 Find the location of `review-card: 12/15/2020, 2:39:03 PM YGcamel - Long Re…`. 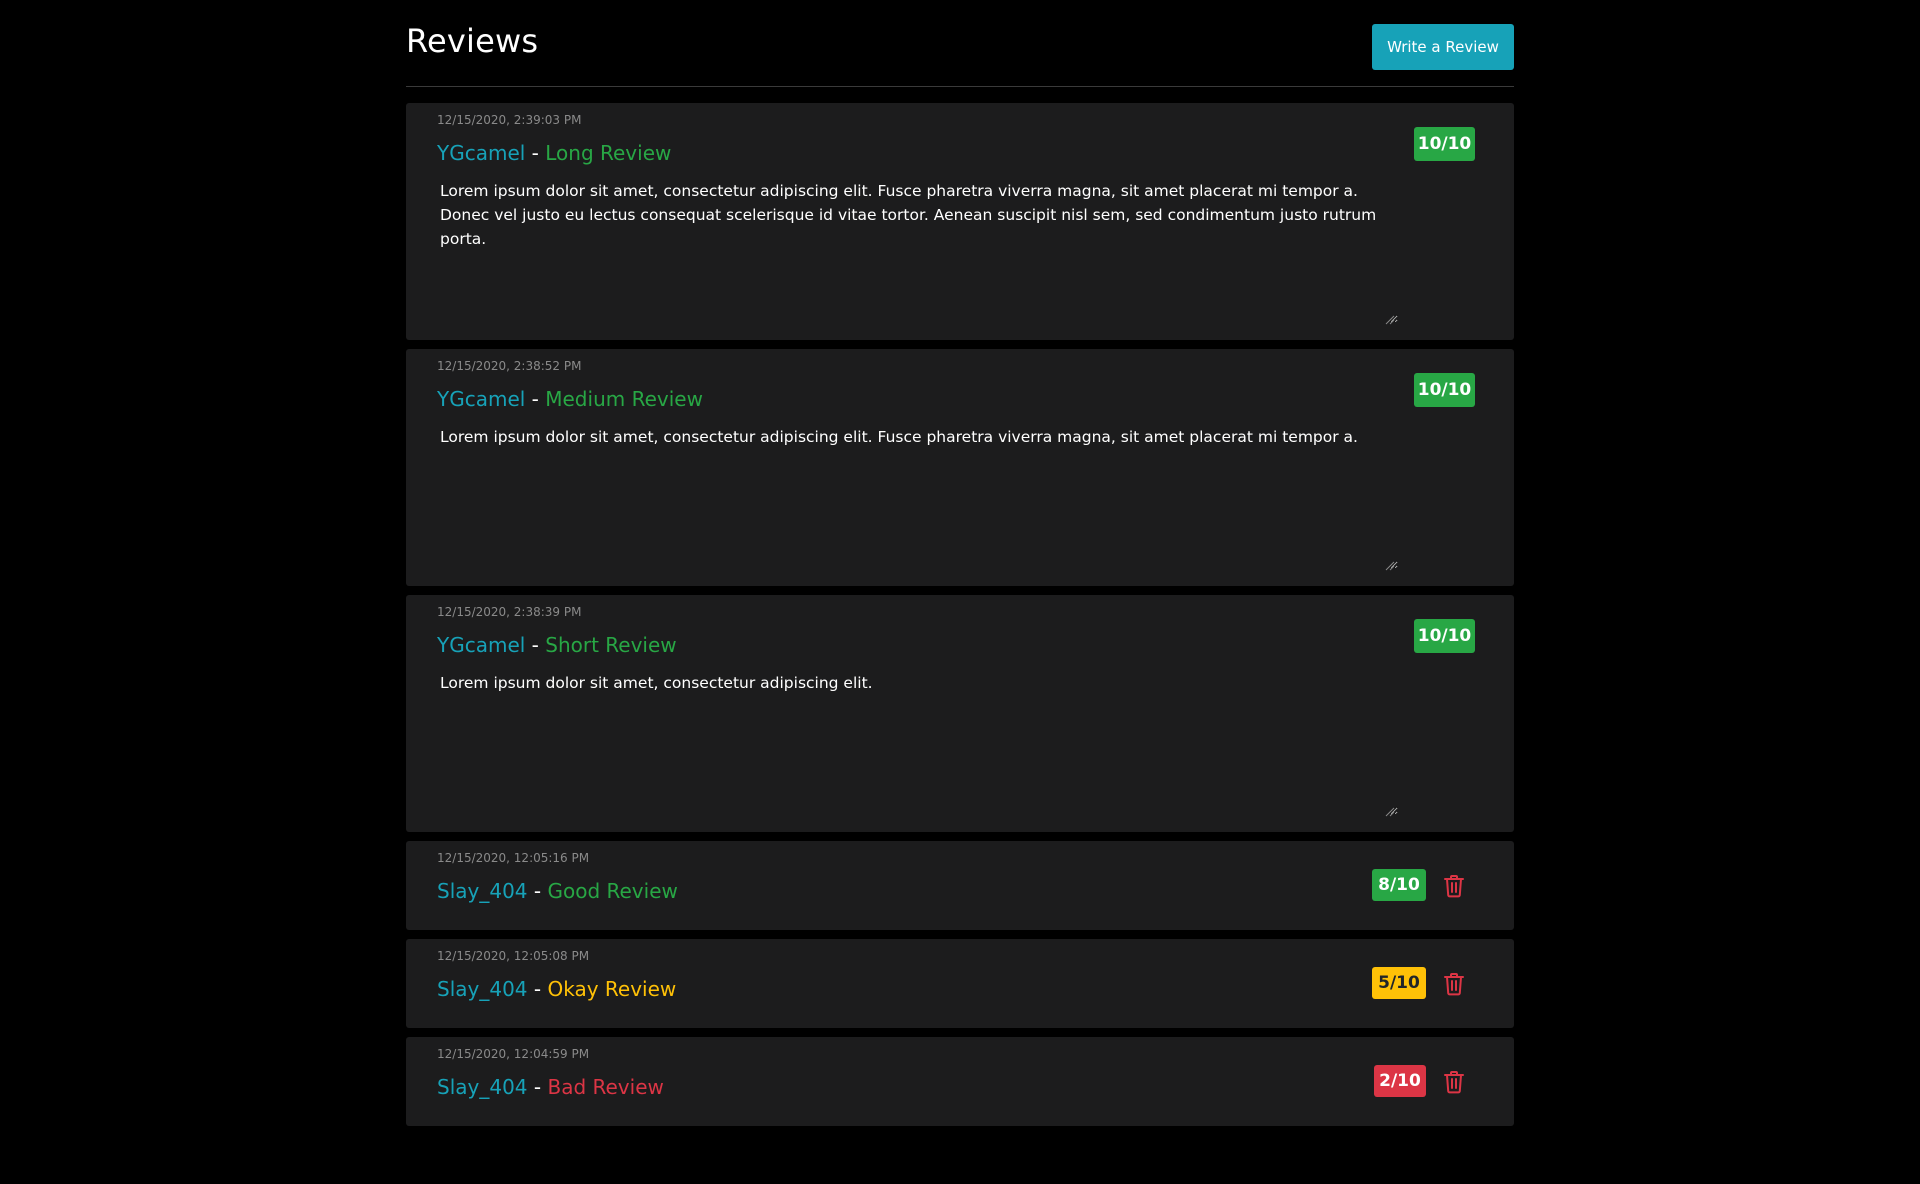

review-card: 12/15/2020, 2:39:03 PM YGcamel - Long Re… is located at coordinates (960, 221).